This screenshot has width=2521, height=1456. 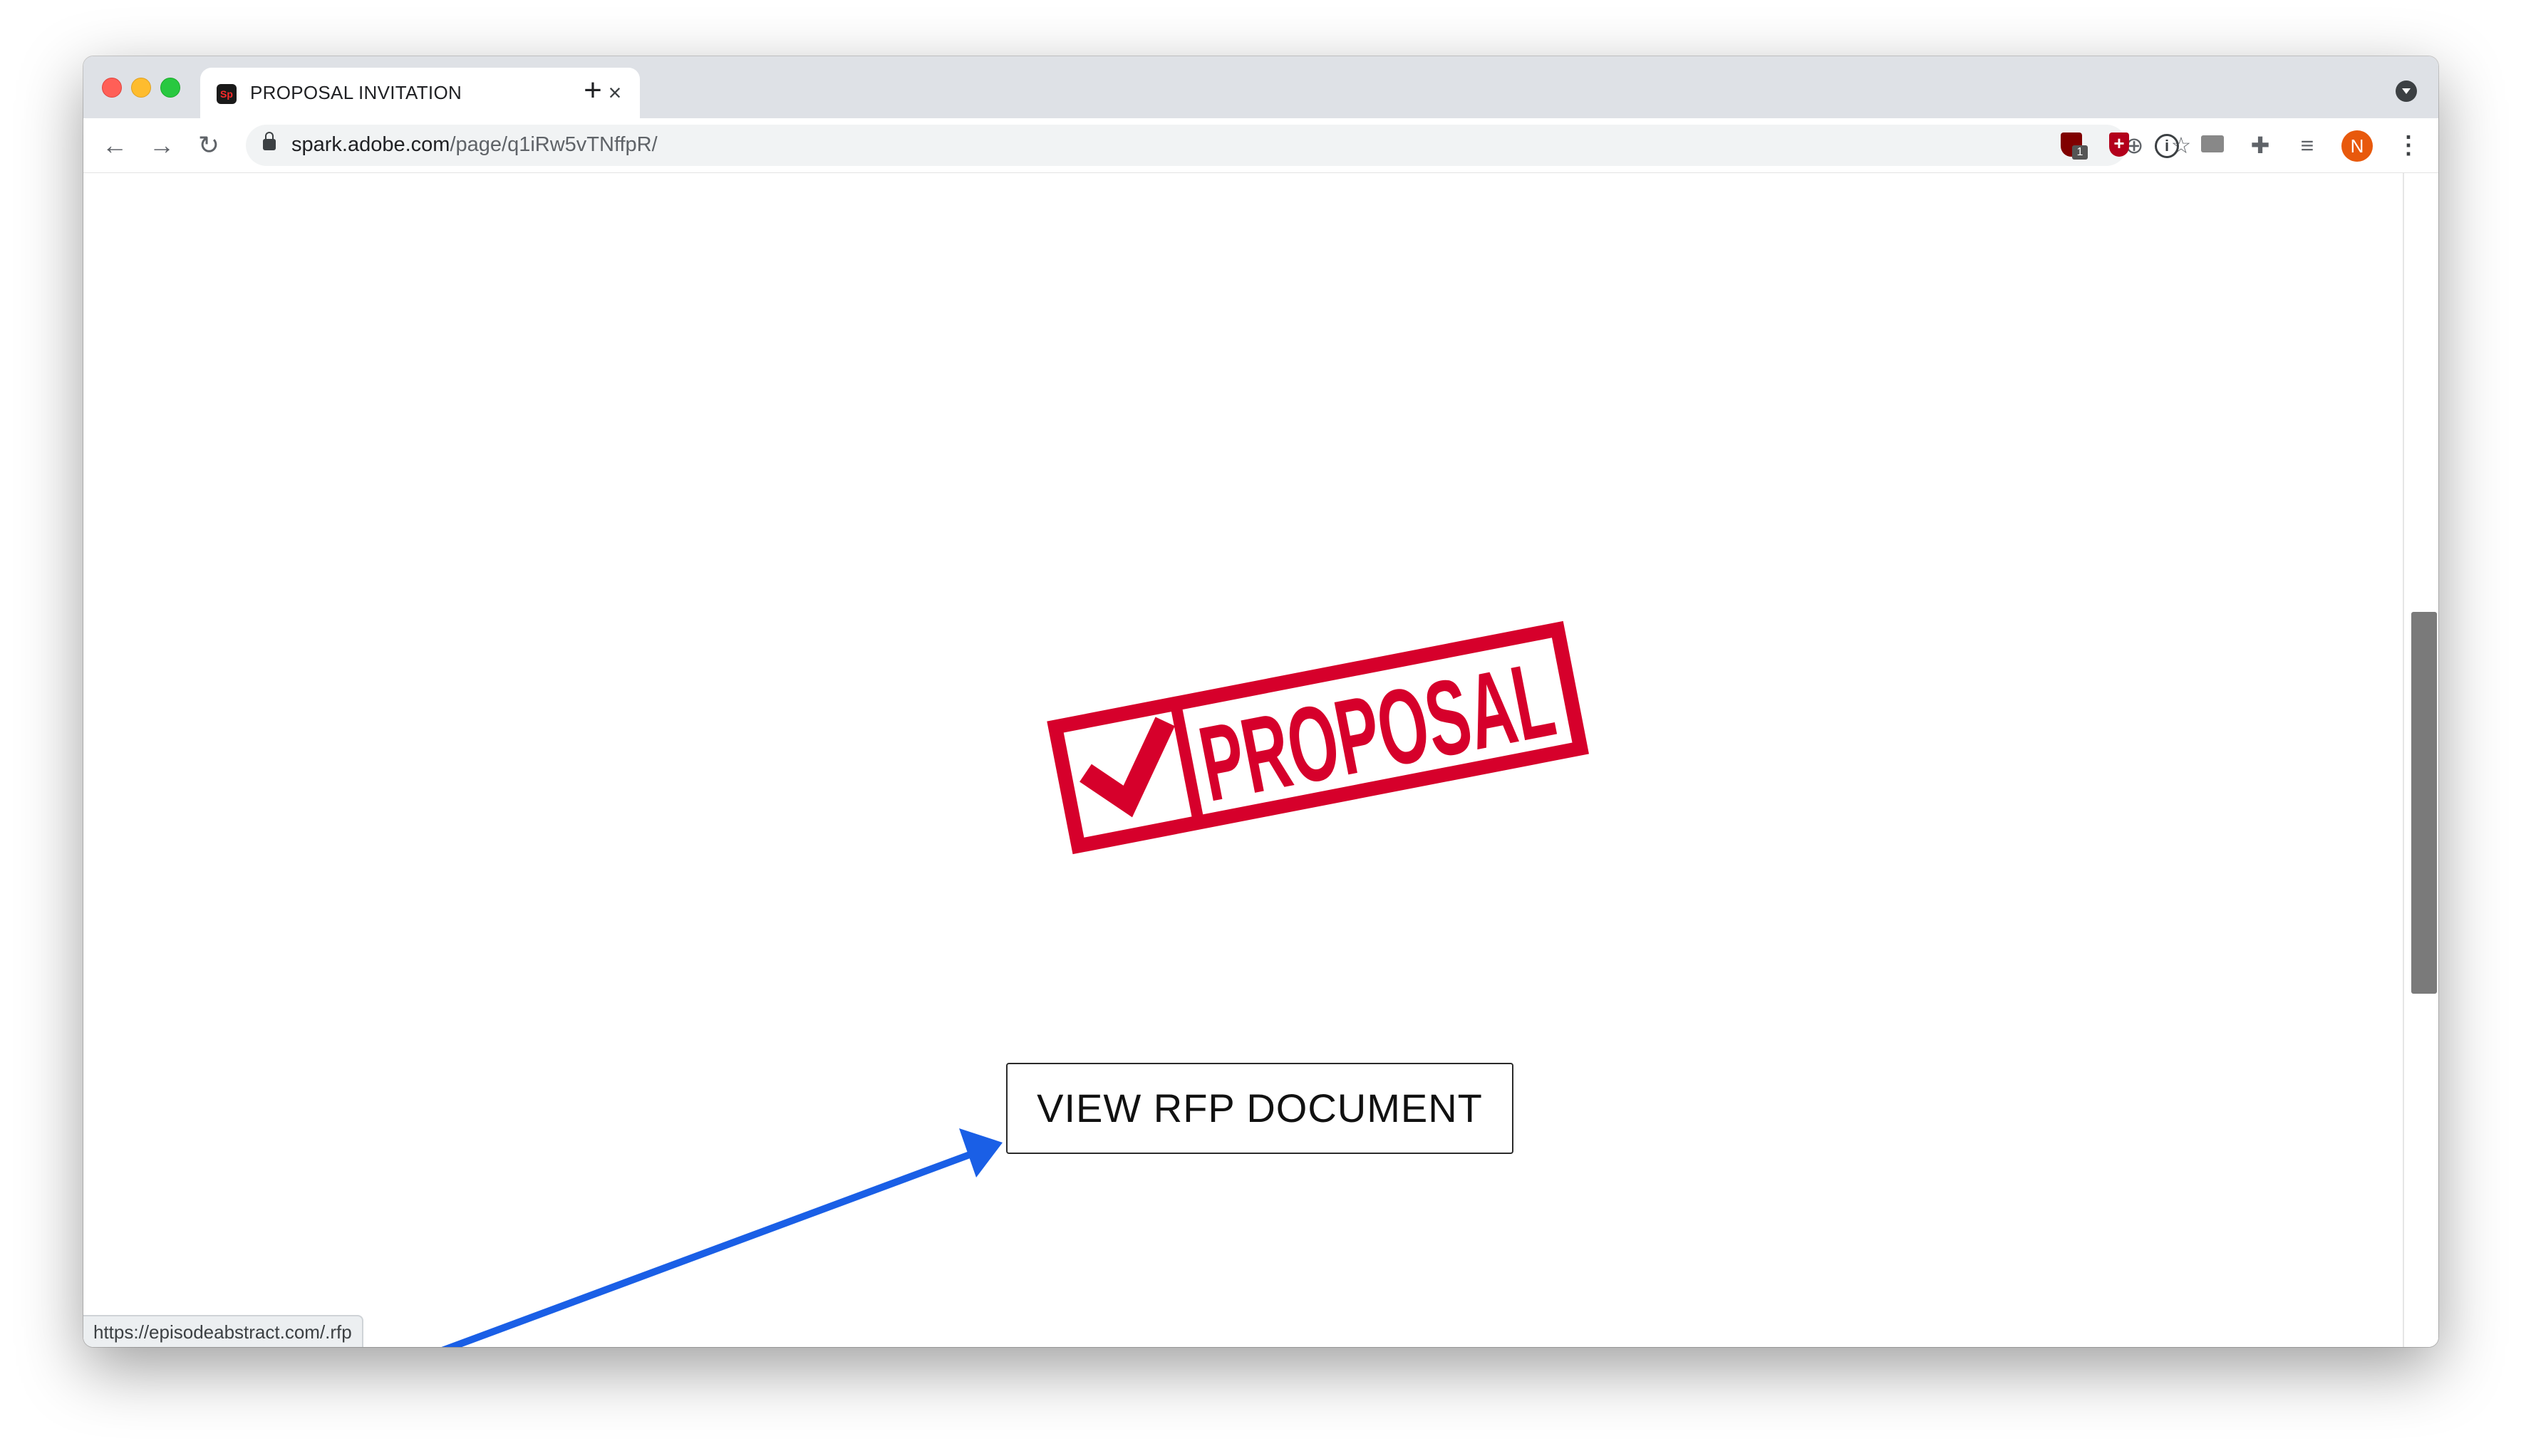 What do you see at coordinates (2408, 145) in the screenshot?
I see `kebab-menu-icon: ⋮` at bounding box center [2408, 145].